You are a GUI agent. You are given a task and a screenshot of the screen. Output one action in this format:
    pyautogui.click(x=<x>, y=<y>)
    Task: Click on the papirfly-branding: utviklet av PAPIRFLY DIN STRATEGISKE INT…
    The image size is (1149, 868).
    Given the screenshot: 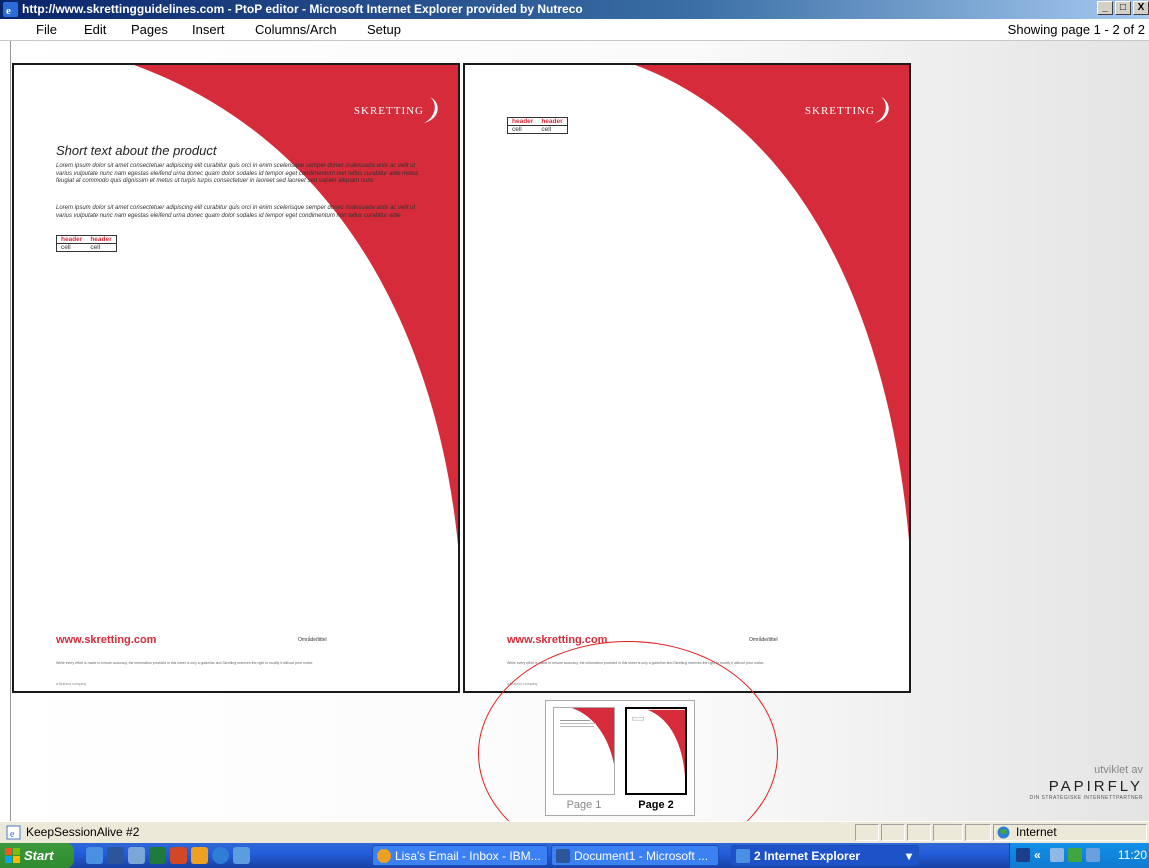 What is the action you would take?
    pyautogui.click(x=1086, y=782)
    